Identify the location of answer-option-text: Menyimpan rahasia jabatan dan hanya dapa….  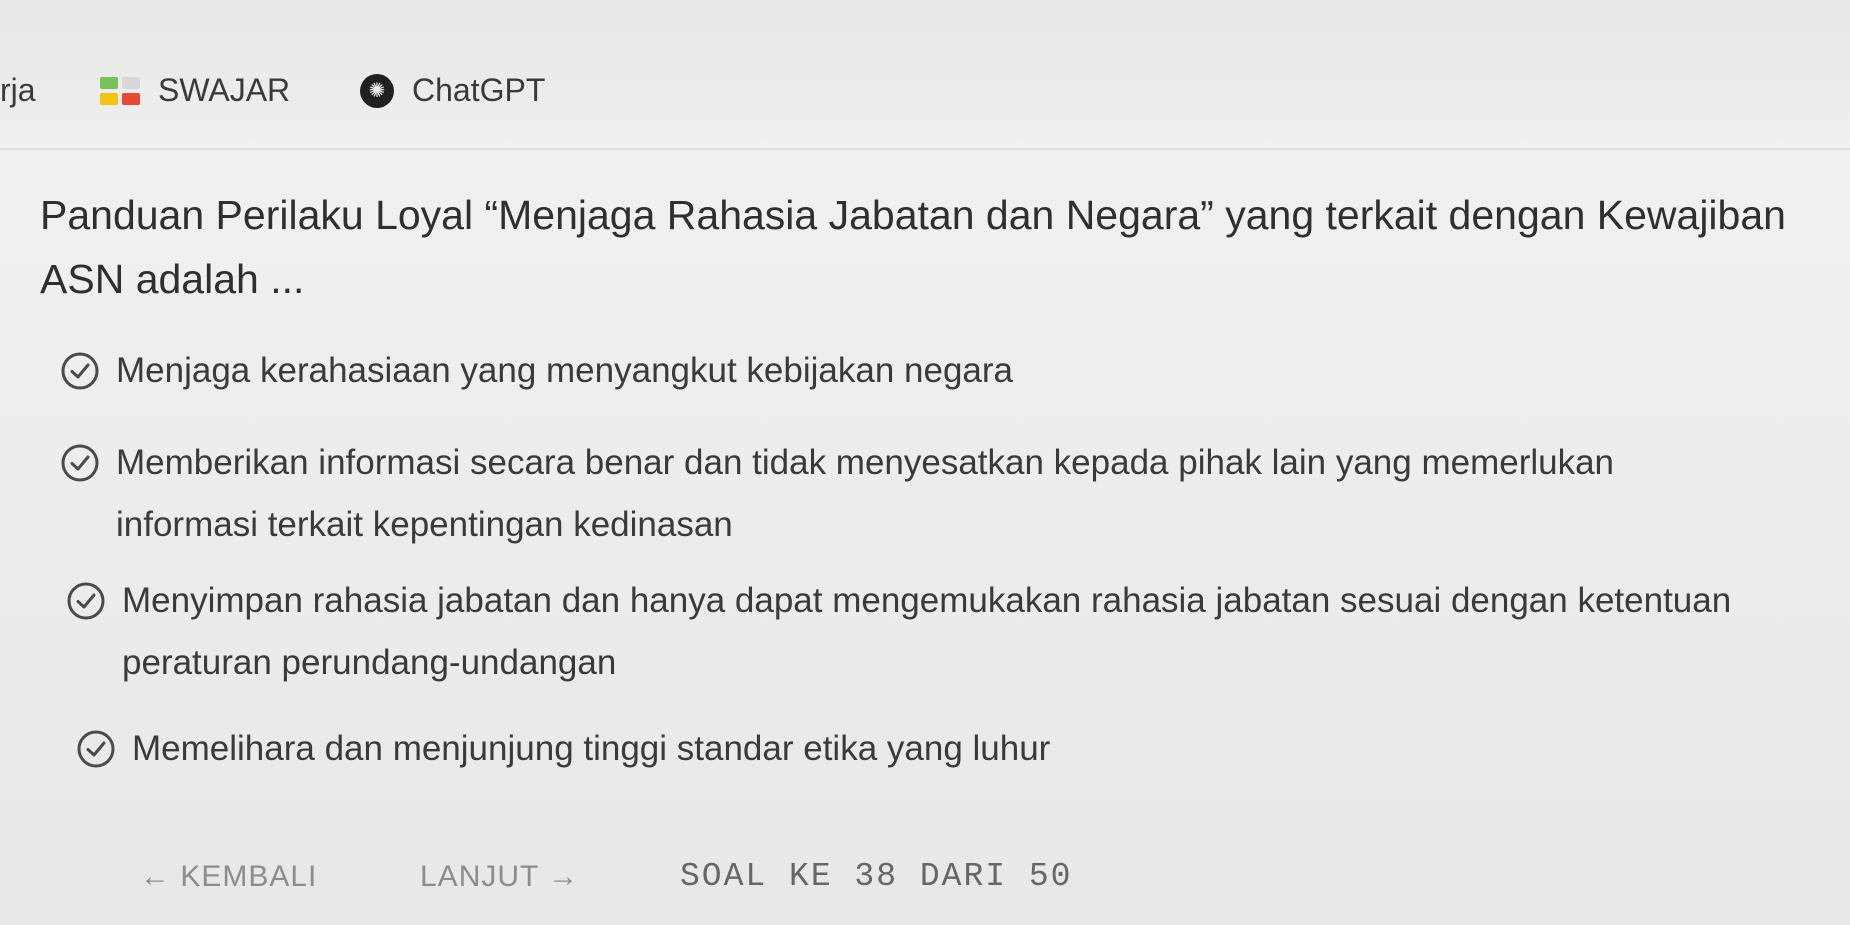
(927, 631).